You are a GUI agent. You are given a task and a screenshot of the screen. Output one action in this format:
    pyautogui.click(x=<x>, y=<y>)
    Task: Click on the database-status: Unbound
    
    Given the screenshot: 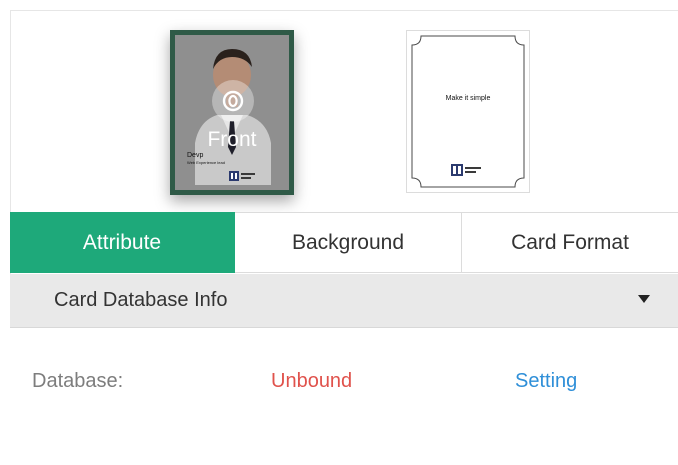 What is the action you would take?
    pyautogui.click(x=312, y=381)
    